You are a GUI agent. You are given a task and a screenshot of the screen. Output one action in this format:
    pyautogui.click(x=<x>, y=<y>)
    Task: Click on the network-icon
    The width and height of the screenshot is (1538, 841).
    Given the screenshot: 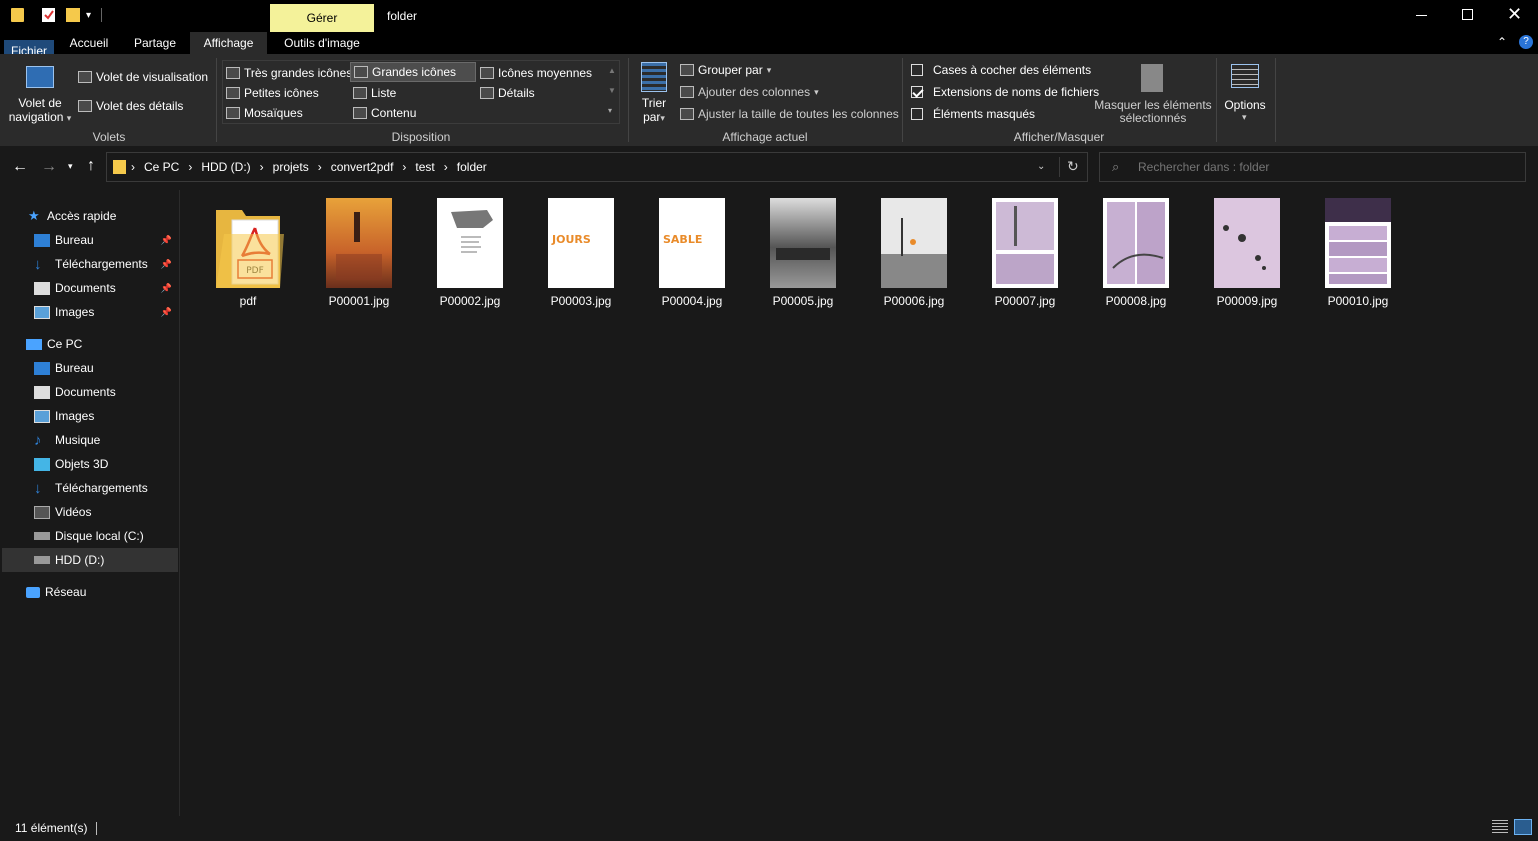 What is the action you would take?
    pyautogui.click(x=33, y=592)
    